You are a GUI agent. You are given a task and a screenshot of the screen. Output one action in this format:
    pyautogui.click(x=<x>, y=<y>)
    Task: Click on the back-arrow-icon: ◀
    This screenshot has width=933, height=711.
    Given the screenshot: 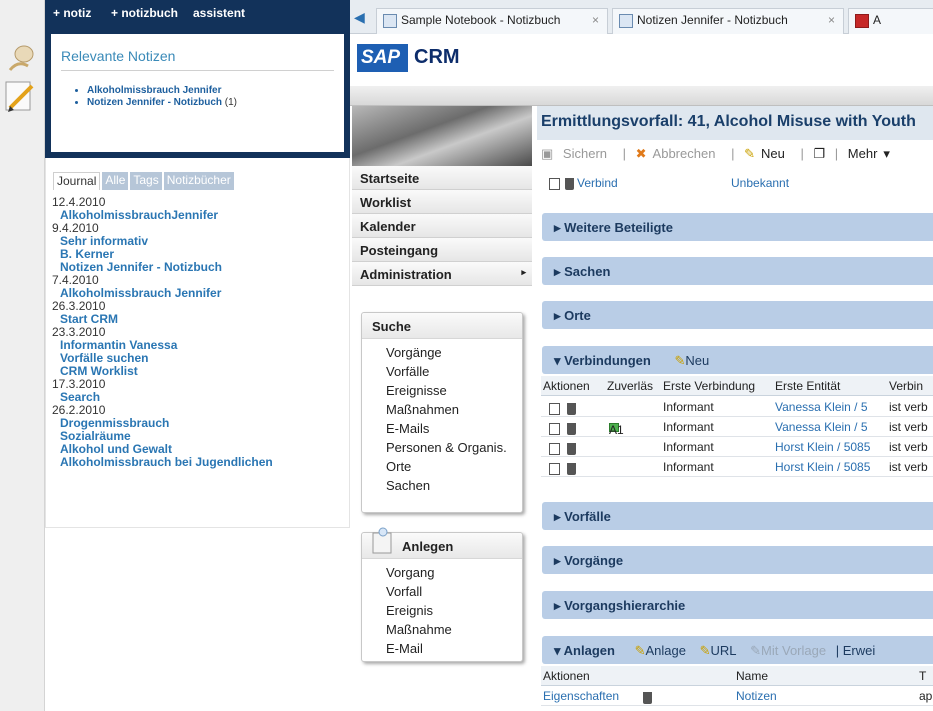 What is the action you would take?
    pyautogui.click(x=359, y=17)
    